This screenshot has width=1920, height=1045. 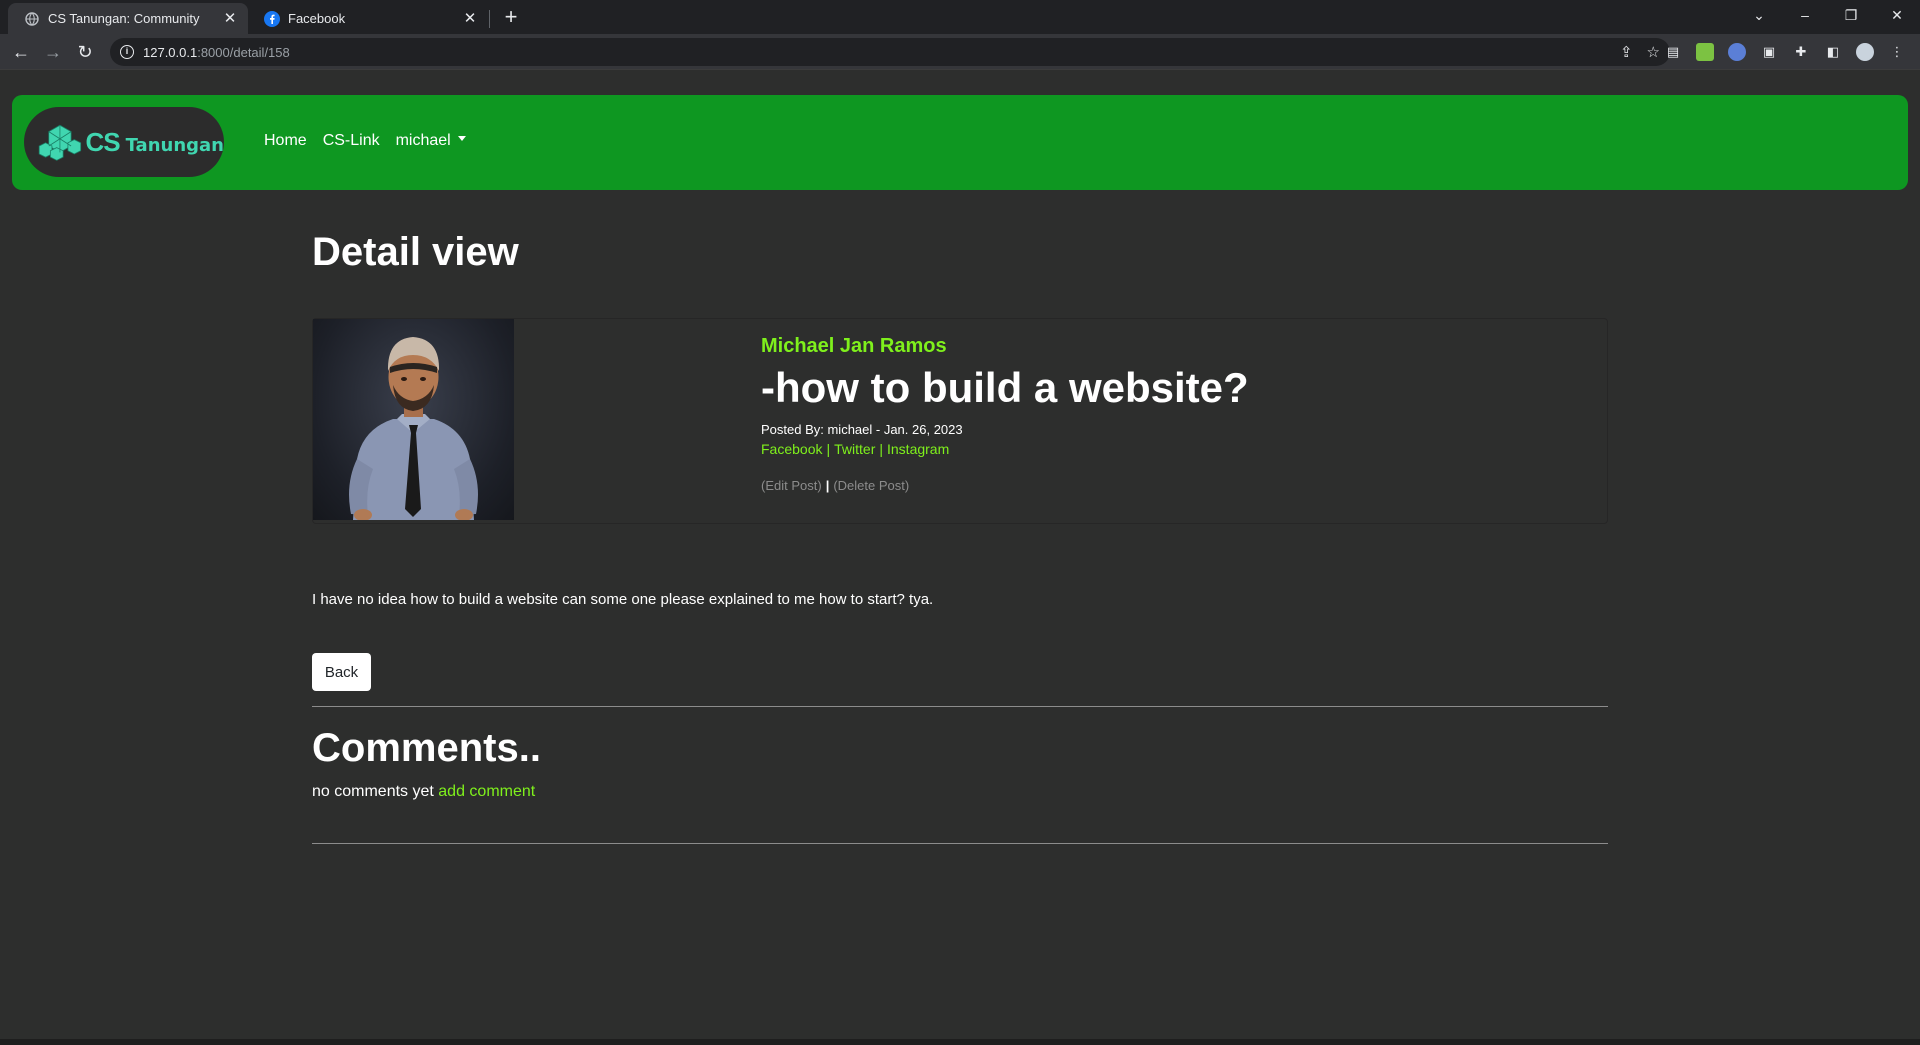 What do you see at coordinates (285, 141) in the screenshot?
I see `nav-home-link: Home` at bounding box center [285, 141].